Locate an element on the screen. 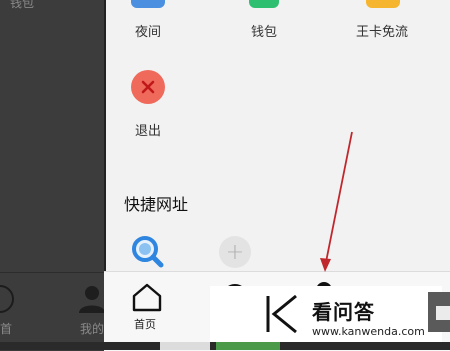 This screenshot has width=450, height=351. search-shortcut-icon is located at coordinates (147, 251).